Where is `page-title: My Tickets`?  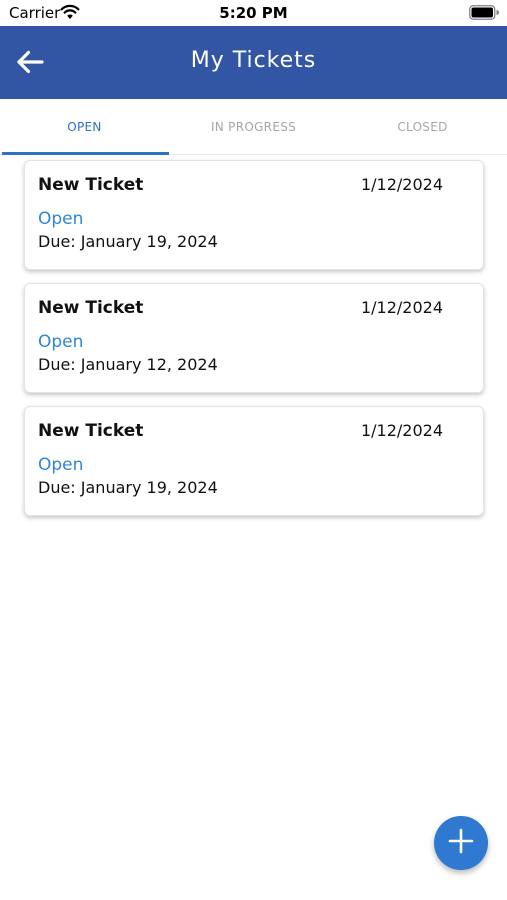 page-title: My Tickets is located at coordinates (253, 60).